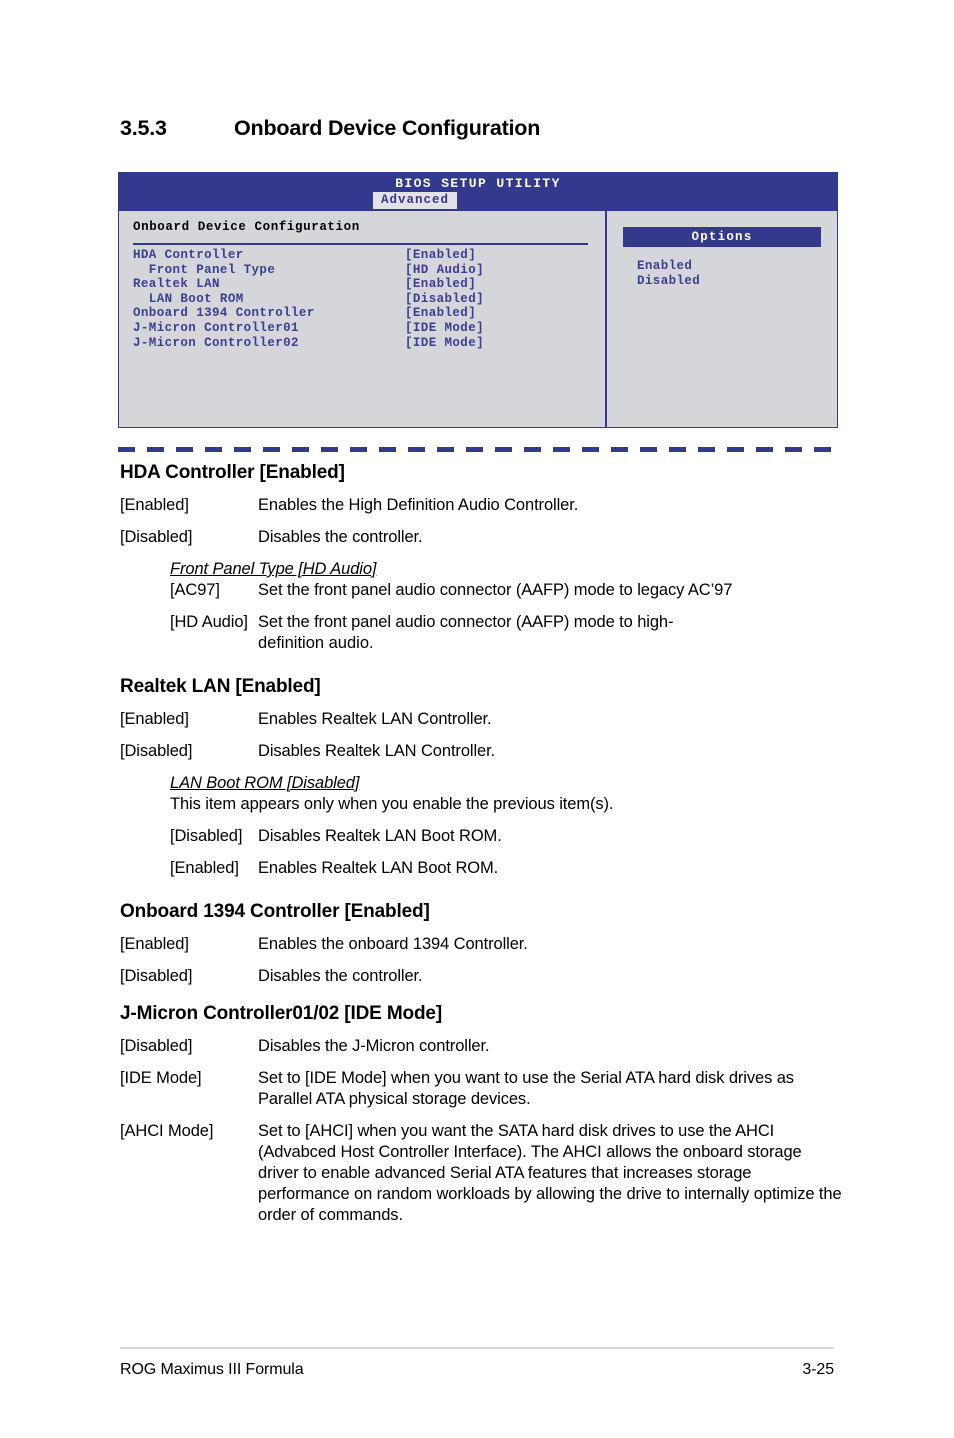 The width and height of the screenshot is (954, 1438). Describe the element at coordinates (204, 269) in the screenshot. I see `label: Front Panel Type` at that location.